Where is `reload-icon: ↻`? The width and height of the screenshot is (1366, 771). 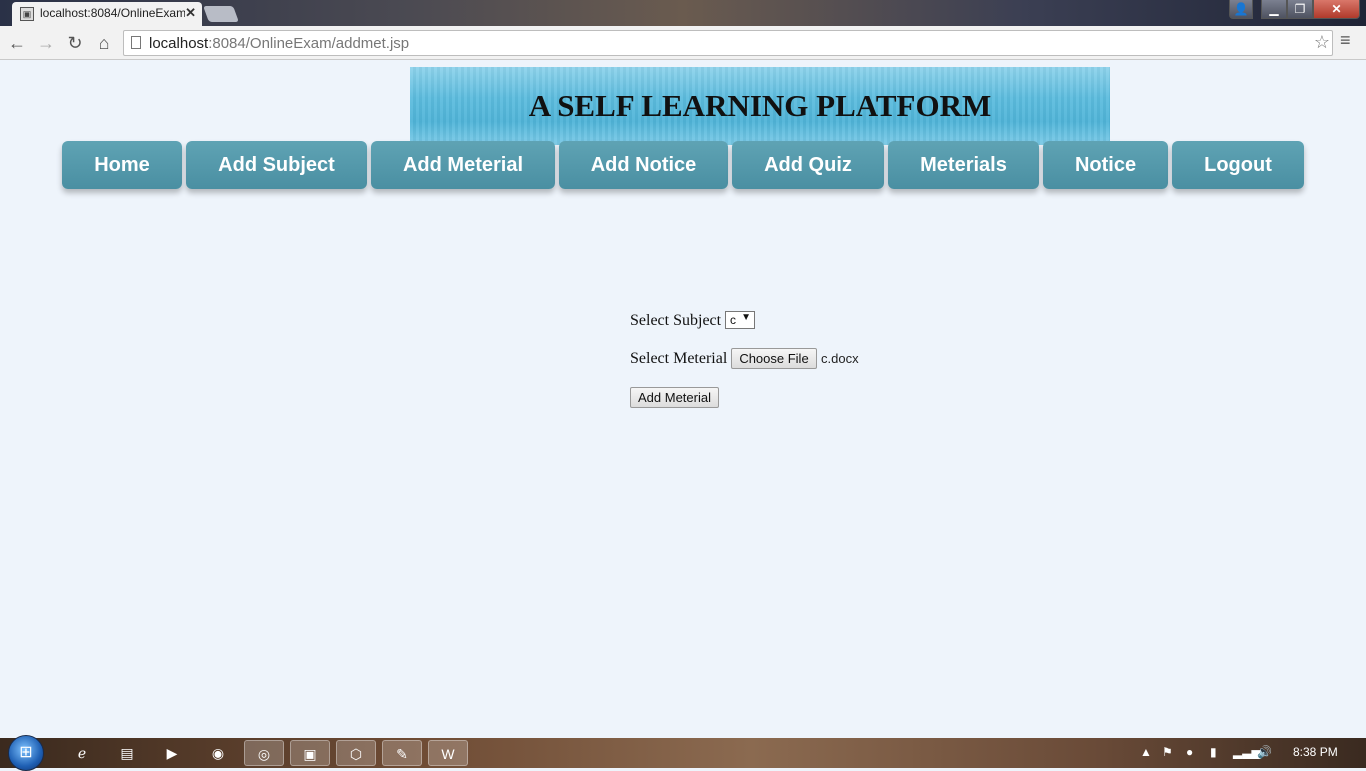 reload-icon: ↻ is located at coordinates (75, 43).